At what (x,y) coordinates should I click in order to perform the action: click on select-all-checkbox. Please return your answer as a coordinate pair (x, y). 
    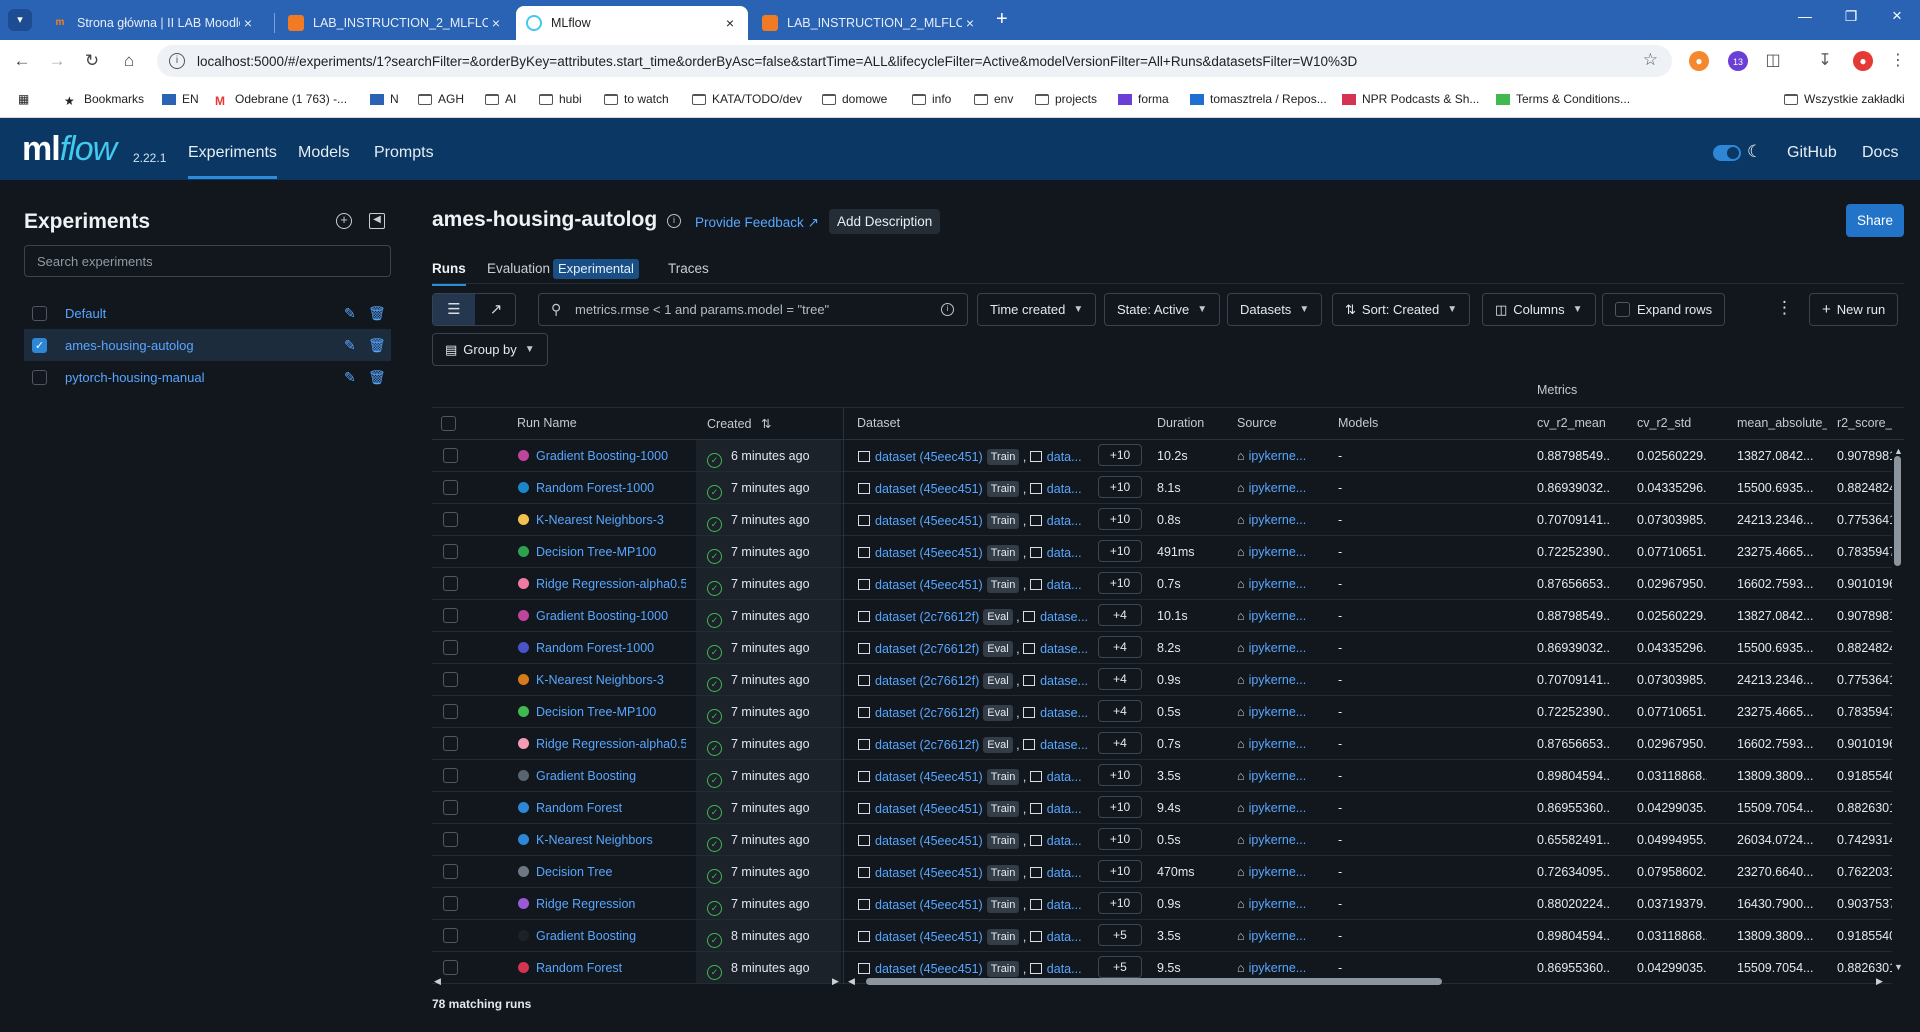
    Looking at the image, I should click on (448, 423).